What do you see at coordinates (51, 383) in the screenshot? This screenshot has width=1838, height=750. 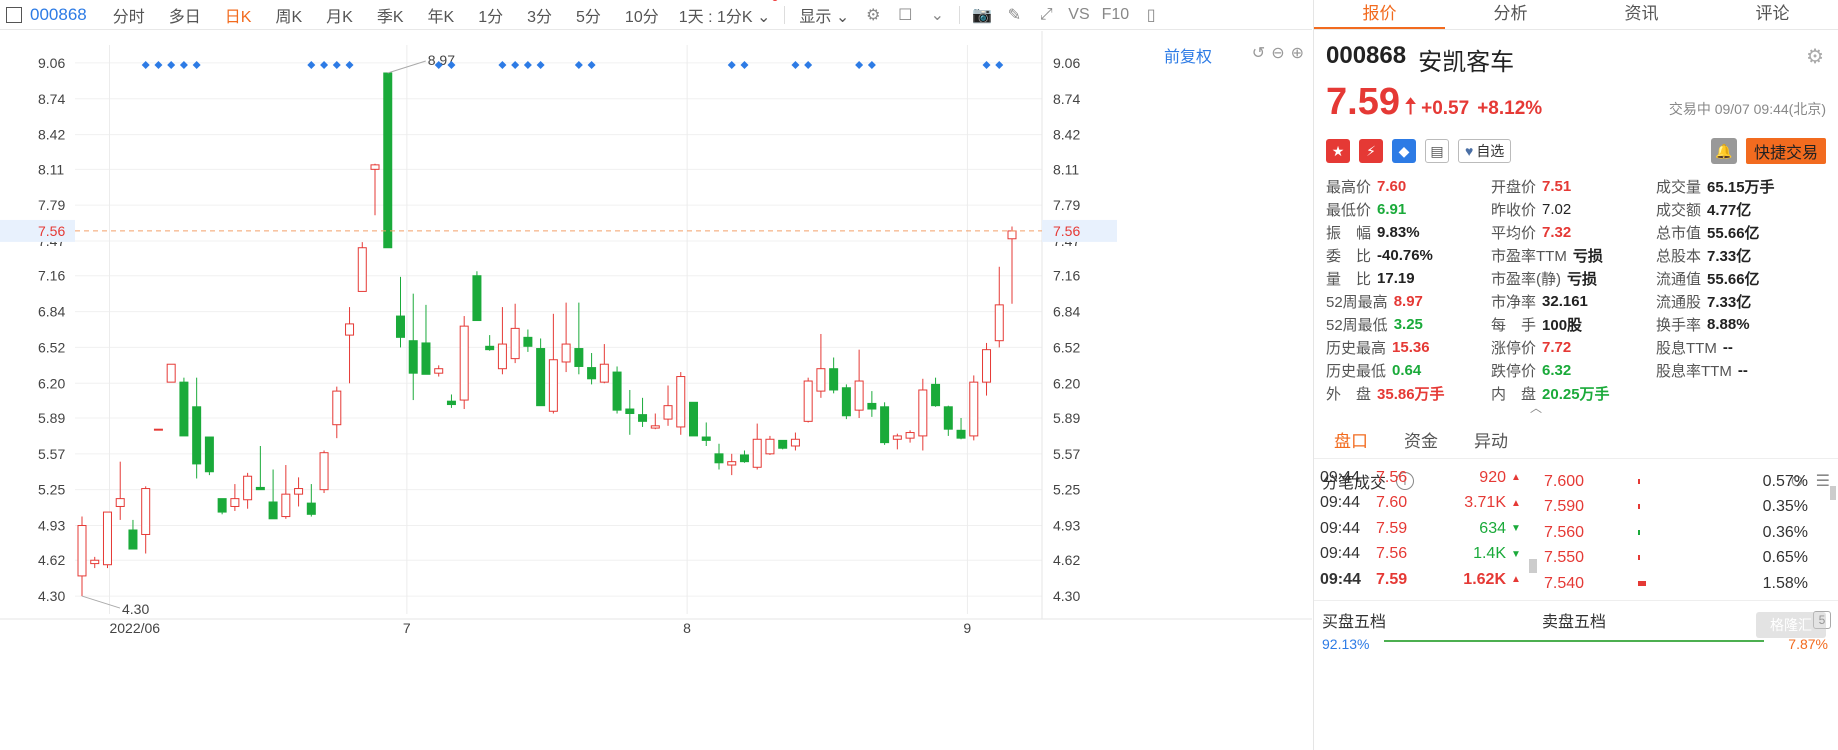 I see `y-tick-label: 6.20` at bounding box center [51, 383].